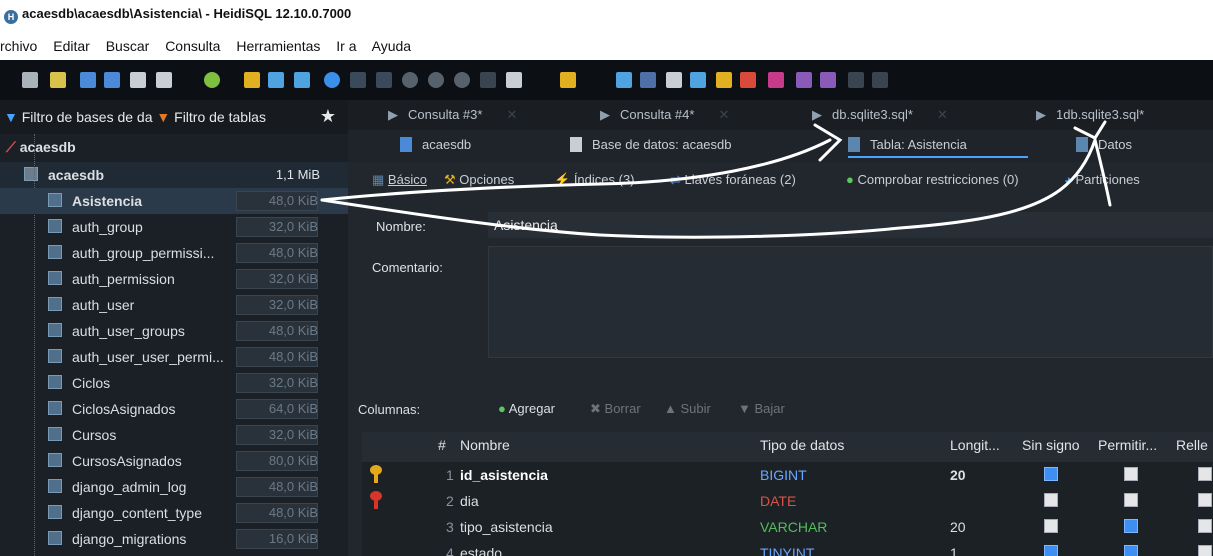 This screenshot has width=1213, height=556. What do you see at coordinates (452, 115) in the screenshot?
I see `tab-consulta-3: ▶ Consulta #3* ✕` at bounding box center [452, 115].